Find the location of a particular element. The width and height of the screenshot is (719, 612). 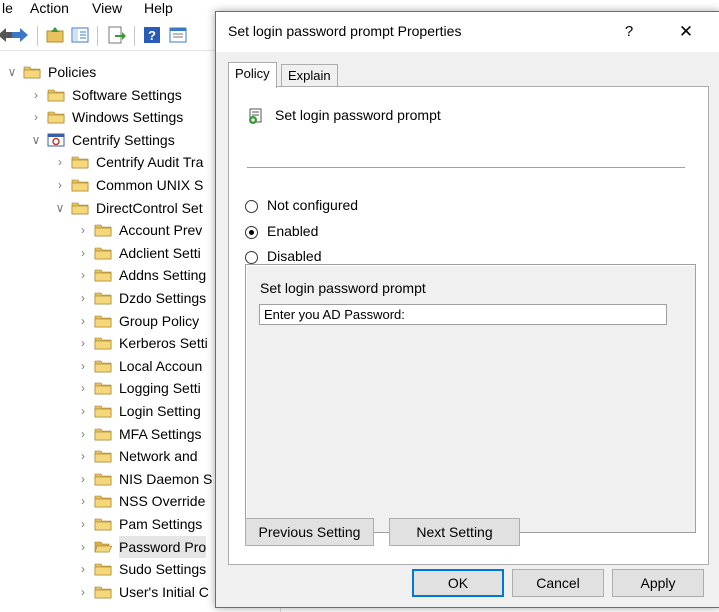

tree-item-label: Login Setting is located at coordinates (160, 411).